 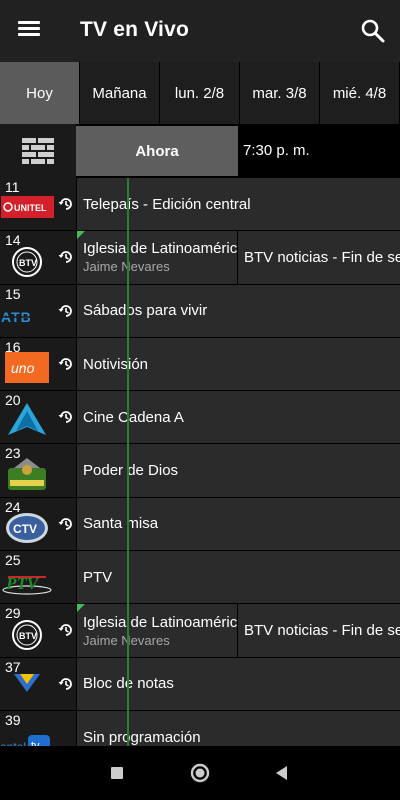 I want to click on channel-row: 24 CTV Santa misa, so click(x=200, y=524).